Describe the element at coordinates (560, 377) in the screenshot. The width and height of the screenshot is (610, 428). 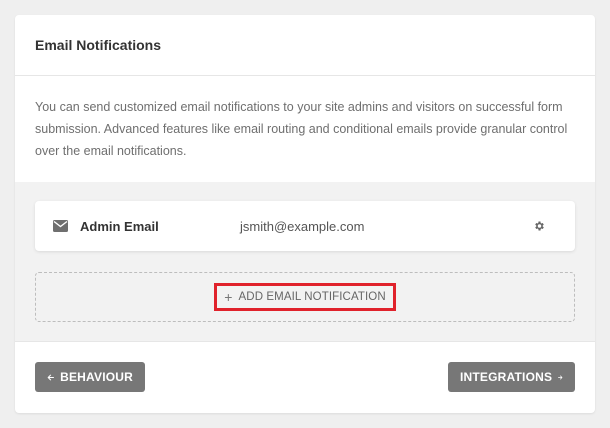
I see `arrow-right-icon` at that location.